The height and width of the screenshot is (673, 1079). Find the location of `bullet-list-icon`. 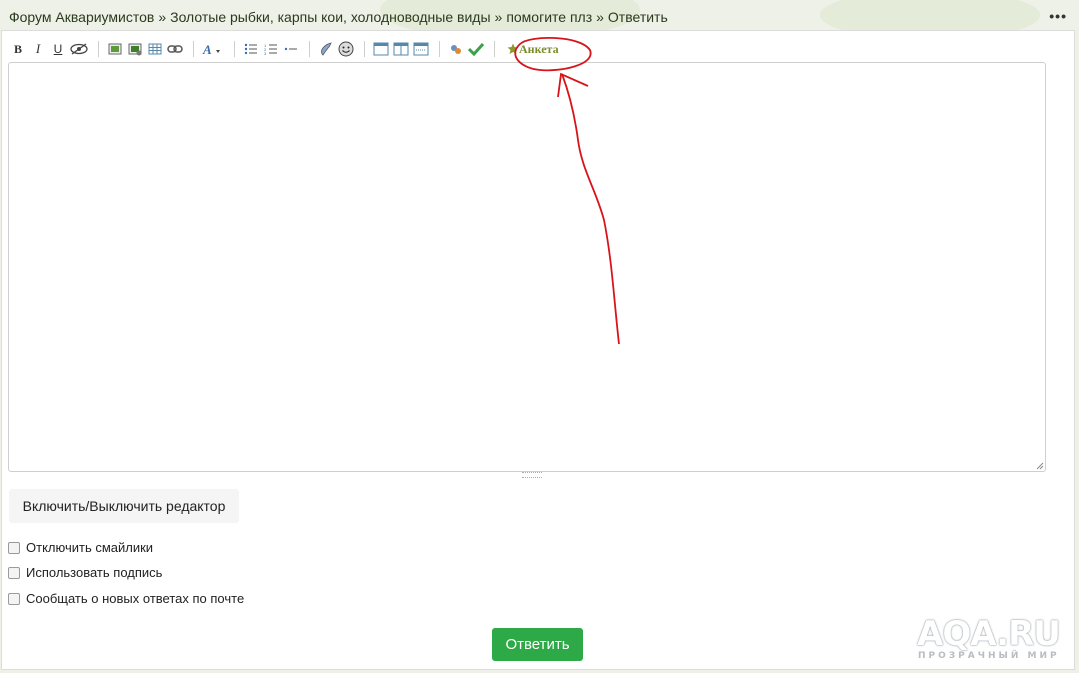

bullet-list-icon is located at coordinates (251, 49).